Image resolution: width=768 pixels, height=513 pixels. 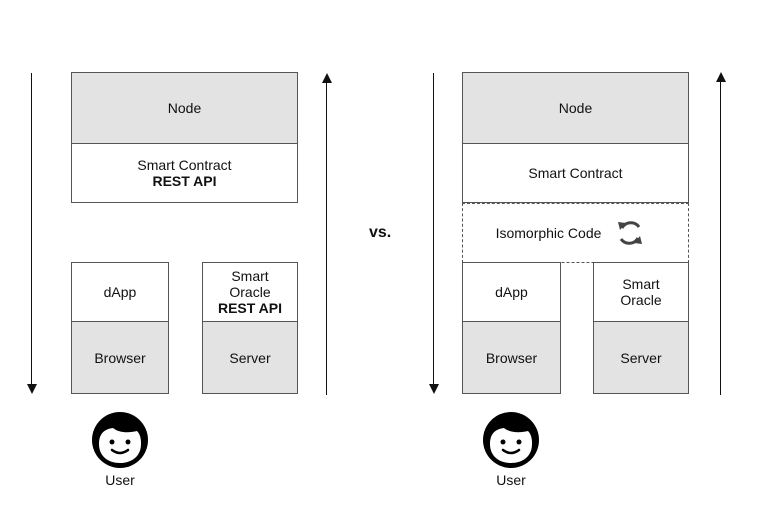 I want to click on sync-icon, so click(x=630, y=233).